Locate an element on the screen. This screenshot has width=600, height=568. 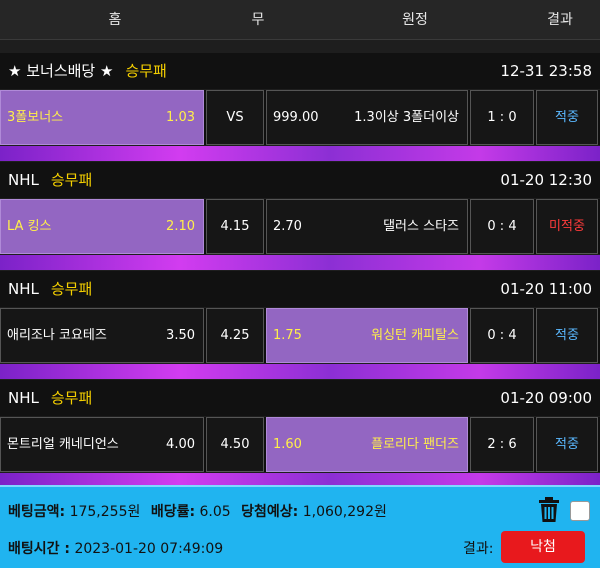
expected-value: 1,060,292원 is located at coordinates (344, 512).